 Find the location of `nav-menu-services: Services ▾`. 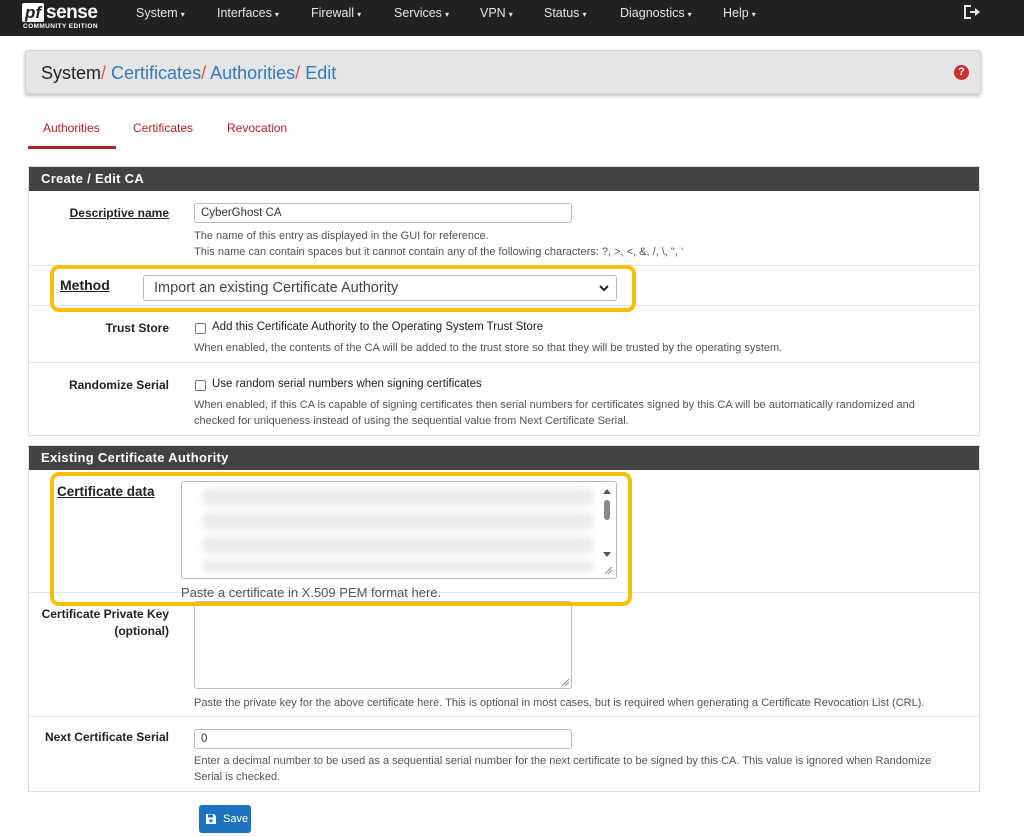

nav-menu-services: Services ▾ is located at coordinates (421, 13).